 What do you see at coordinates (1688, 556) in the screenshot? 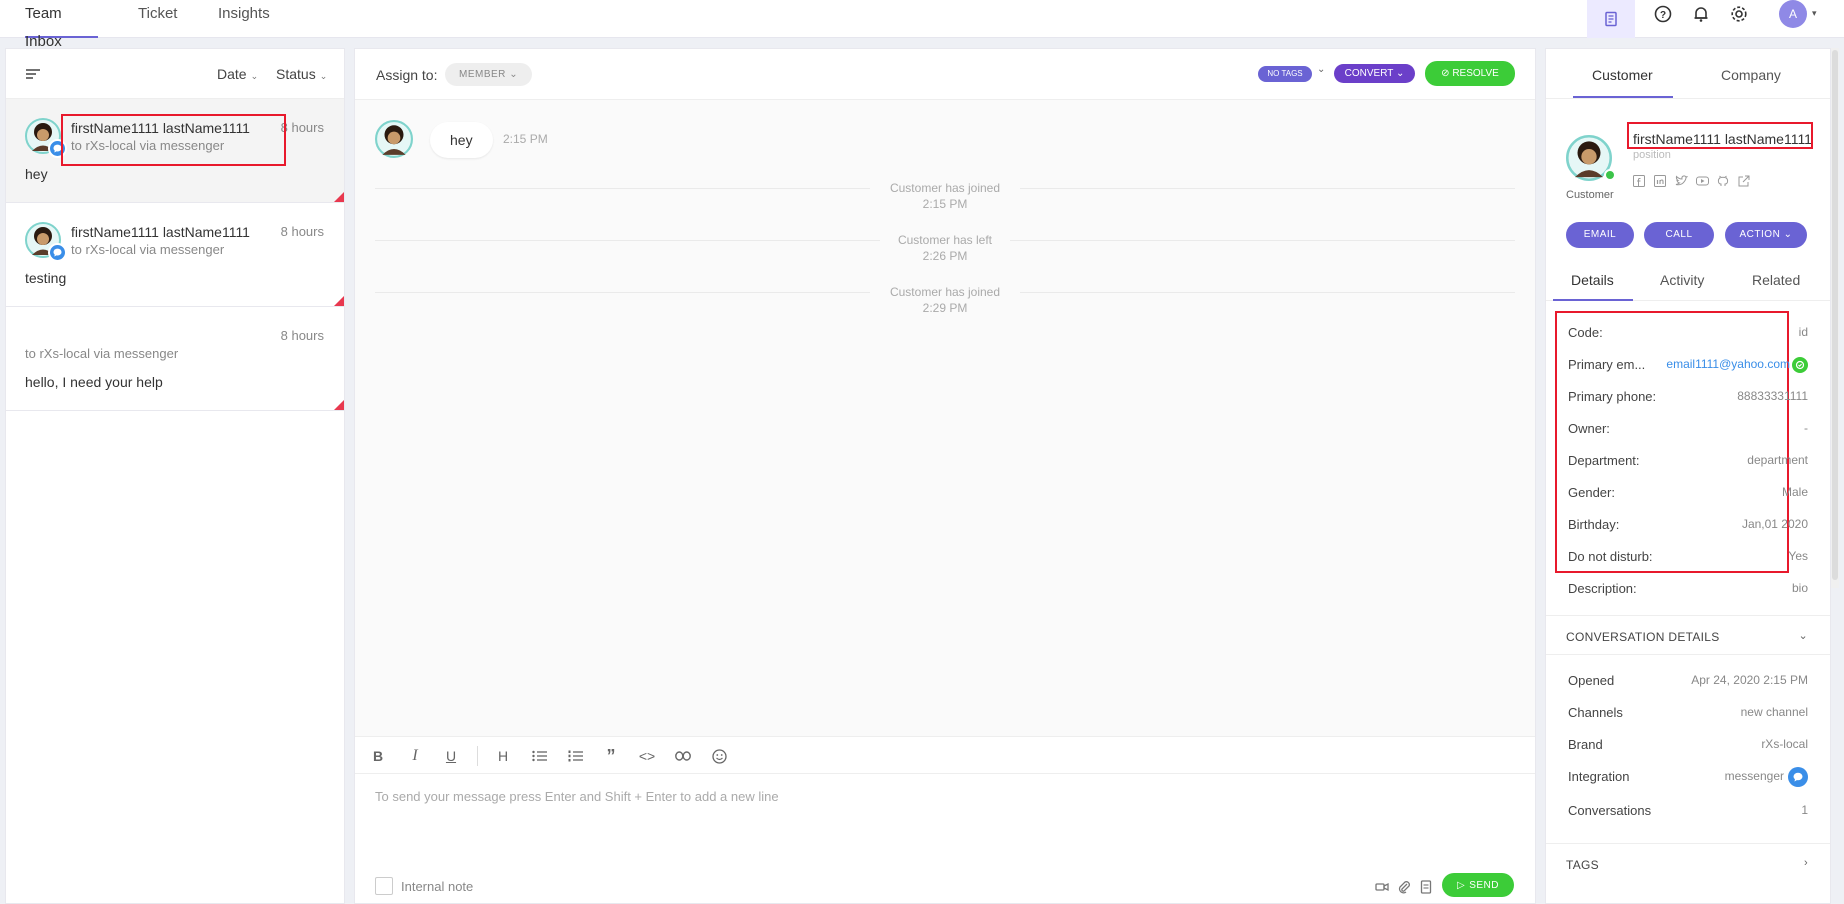
I see `detail-row-dnd: Do not disturb: Yes` at bounding box center [1688, 556].